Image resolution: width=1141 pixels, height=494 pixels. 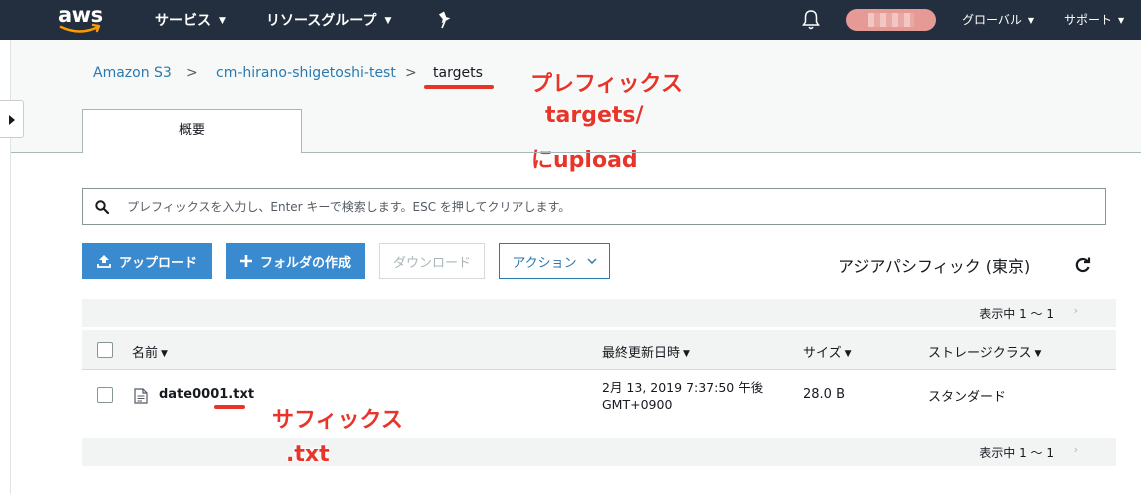 I want to click on active-tab-indicator, so click(x=192, y=152).